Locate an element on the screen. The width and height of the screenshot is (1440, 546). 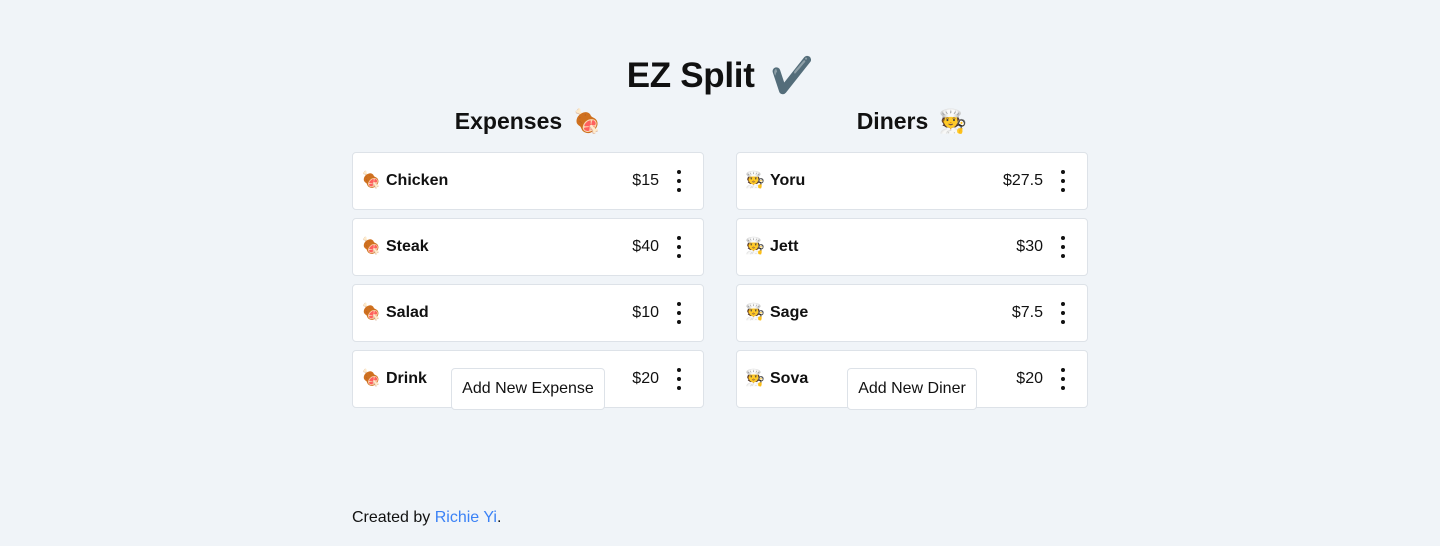
app-title-text: EZ Split is located at coordinates (690, 76).